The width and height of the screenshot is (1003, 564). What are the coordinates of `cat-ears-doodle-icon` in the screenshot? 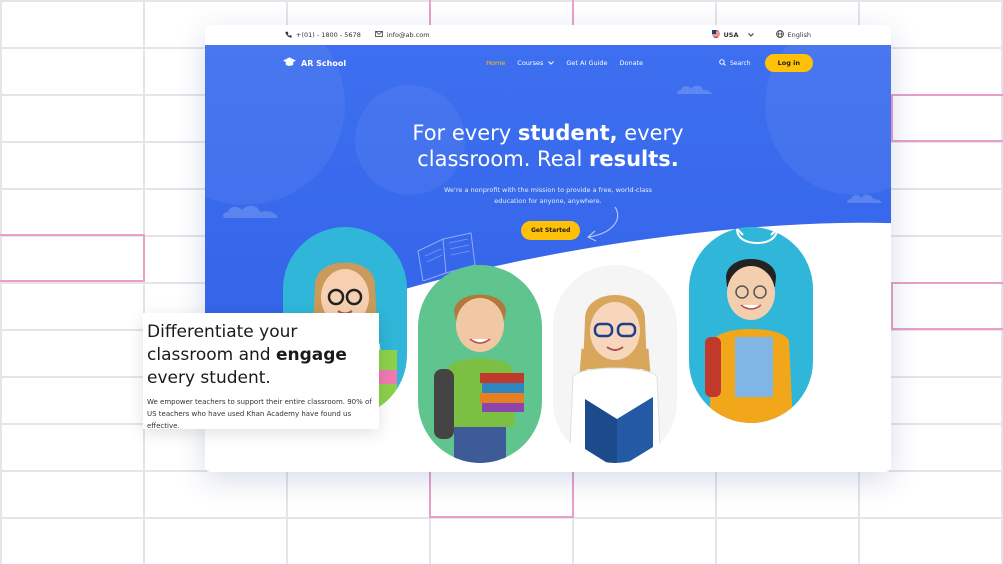 It's located at (757, 237).